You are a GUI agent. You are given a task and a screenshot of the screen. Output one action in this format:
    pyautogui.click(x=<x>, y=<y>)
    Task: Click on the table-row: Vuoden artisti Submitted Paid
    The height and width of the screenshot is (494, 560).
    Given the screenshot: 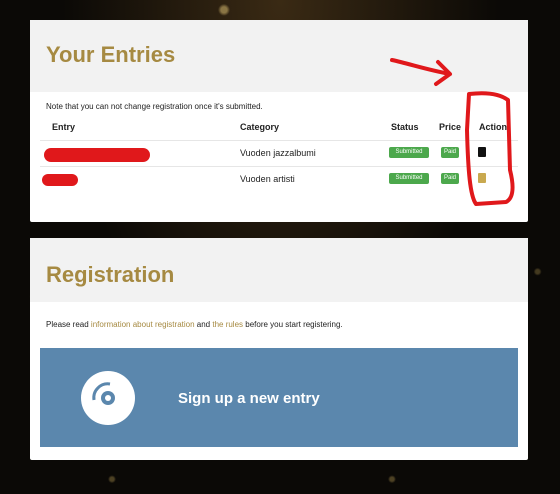 What is the action you would take?
    pyautogui.click(x=279, y=178)
    